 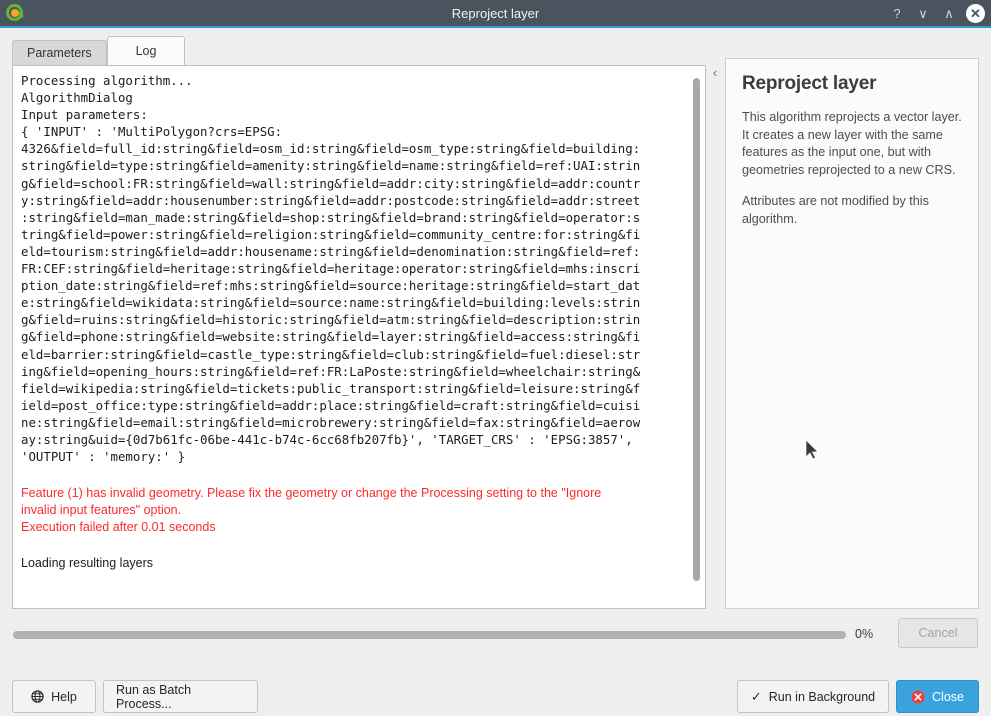 I want to click on log-scrollbar, so click(x=696, y=337).